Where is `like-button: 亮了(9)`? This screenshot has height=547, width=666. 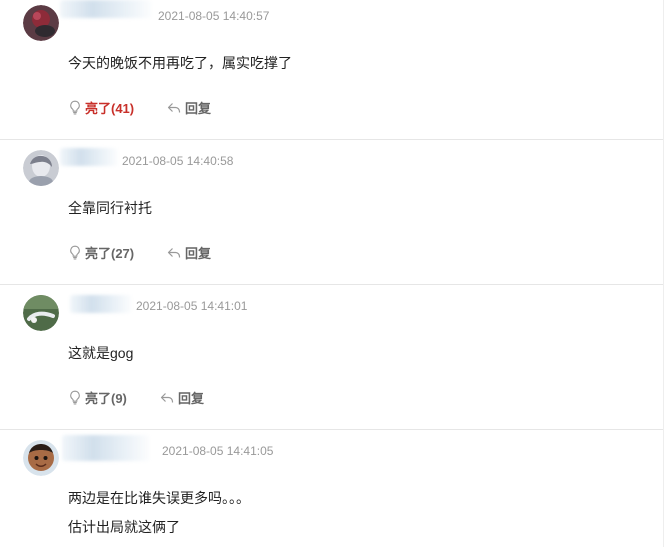 like-button: 亮了(9) is located at coordinates (97, 397).